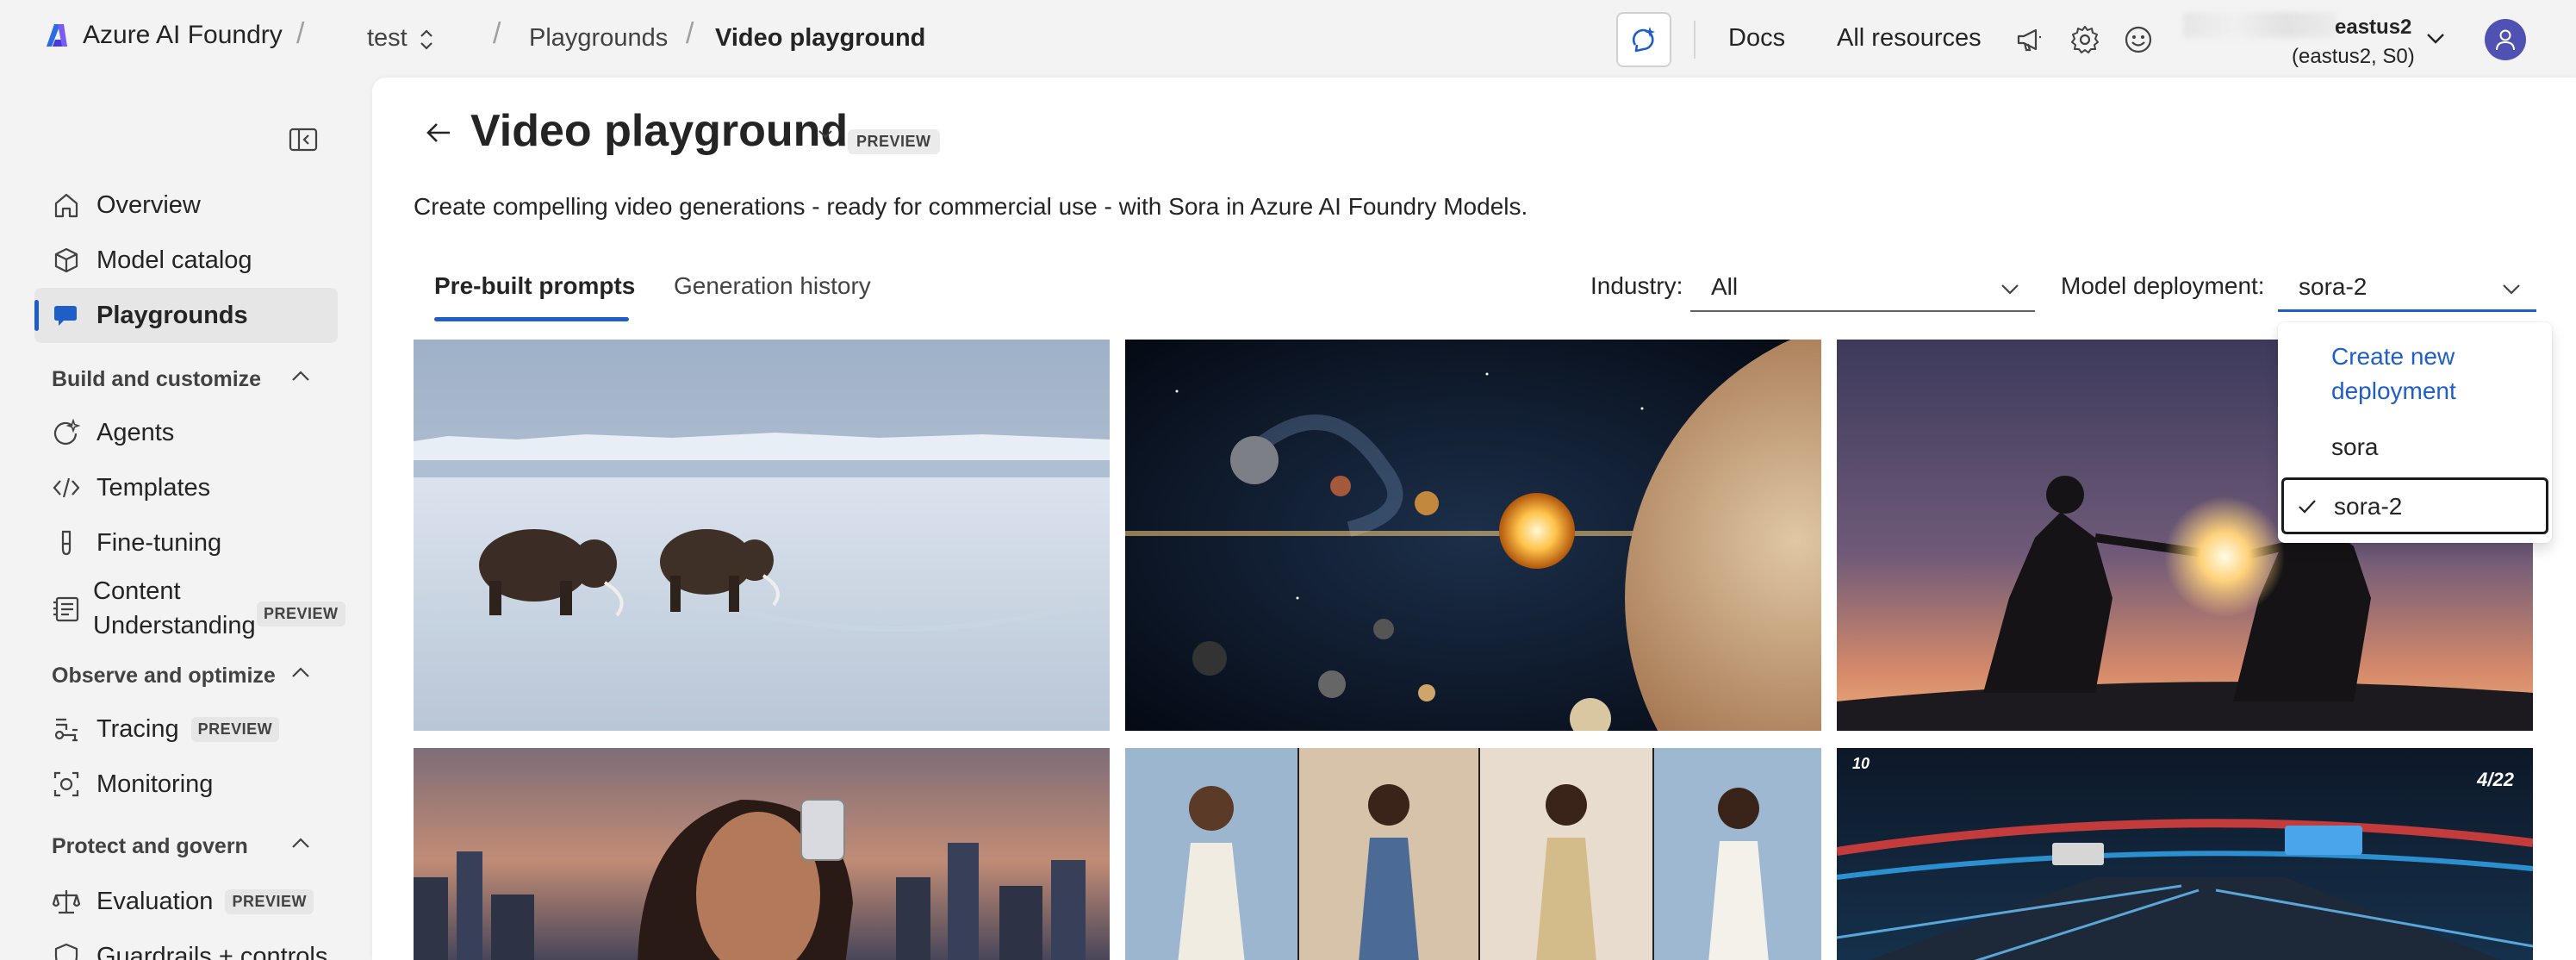 The width and height of the screenshot is (2576, 960). I want to click on section-observe-and-optimize: Observe and optimize, so click(164, 676).